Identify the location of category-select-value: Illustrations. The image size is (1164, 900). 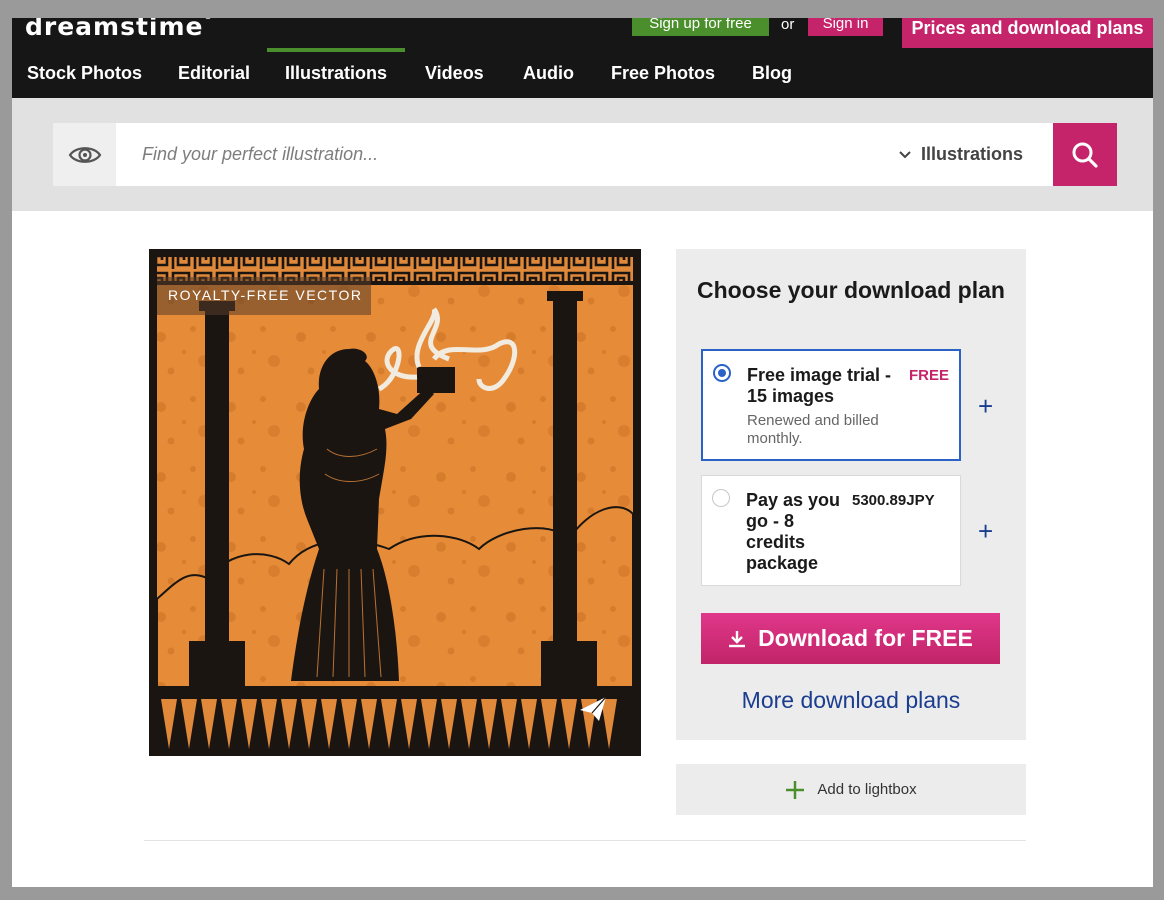
(972, 154).